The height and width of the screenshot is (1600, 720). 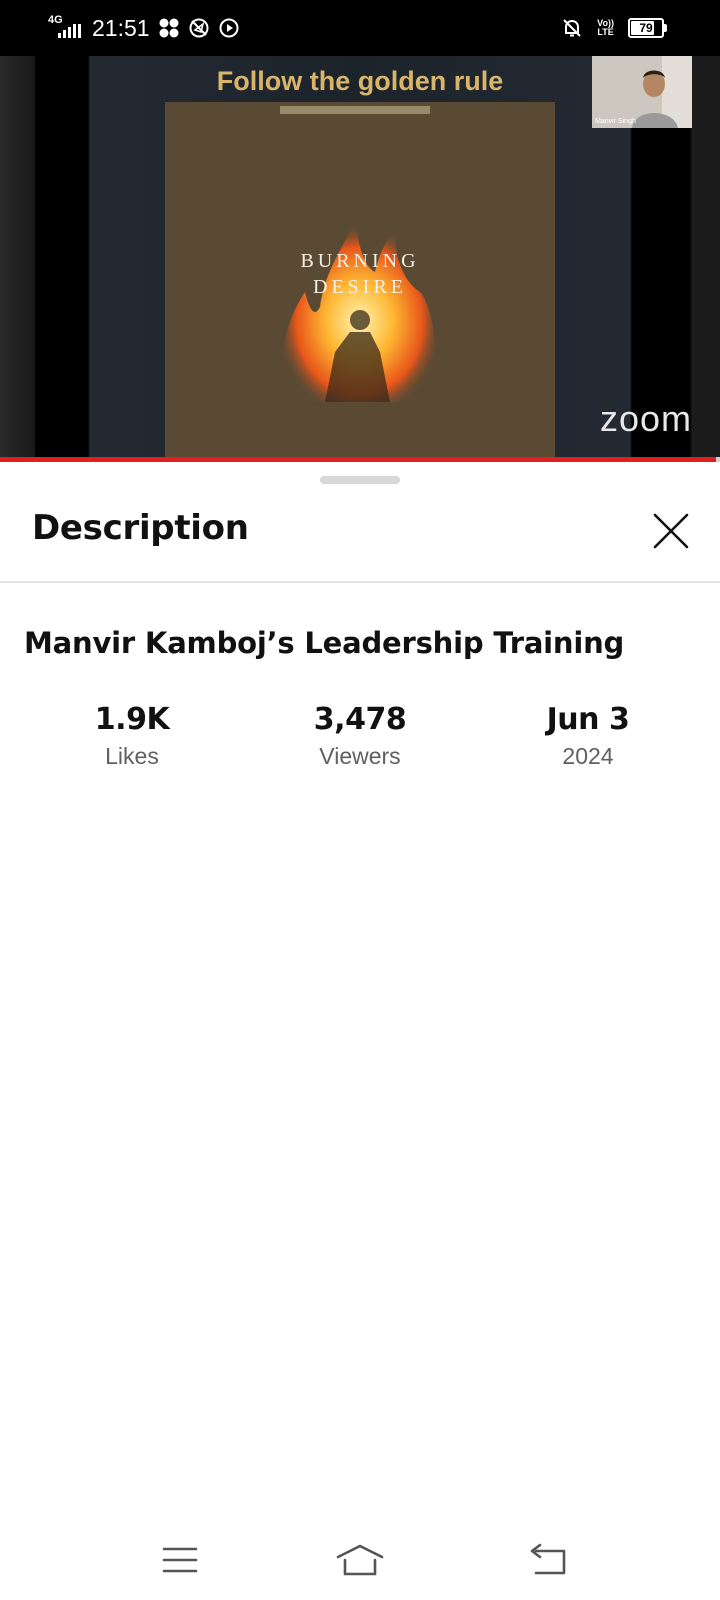 I want to click on home-button, so click(x=360, y=1560).